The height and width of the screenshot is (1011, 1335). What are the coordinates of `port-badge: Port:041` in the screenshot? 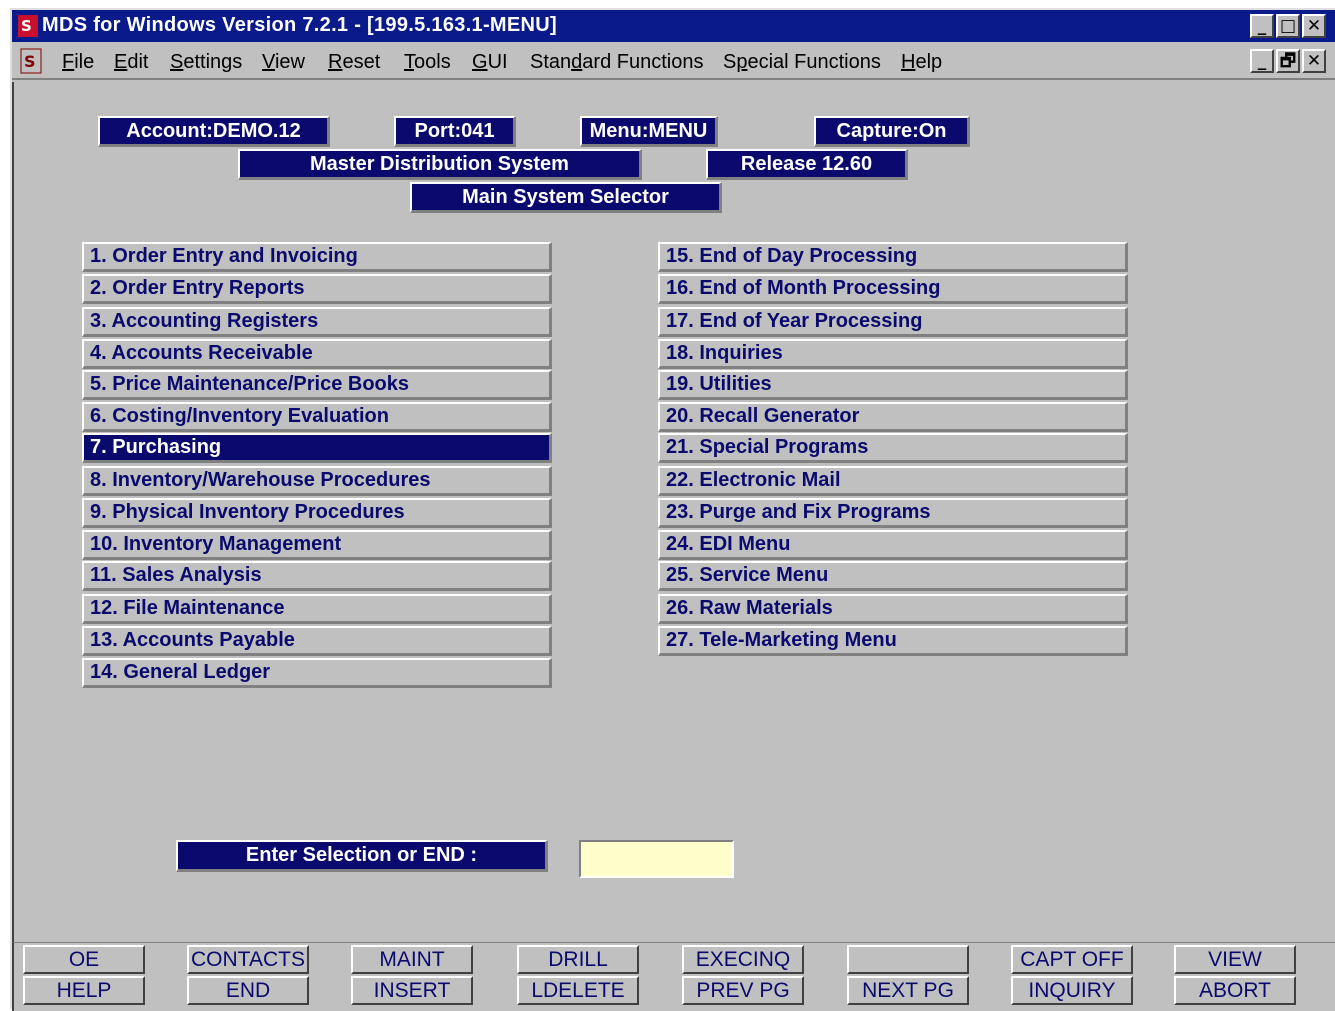 It's located at (455, 131).